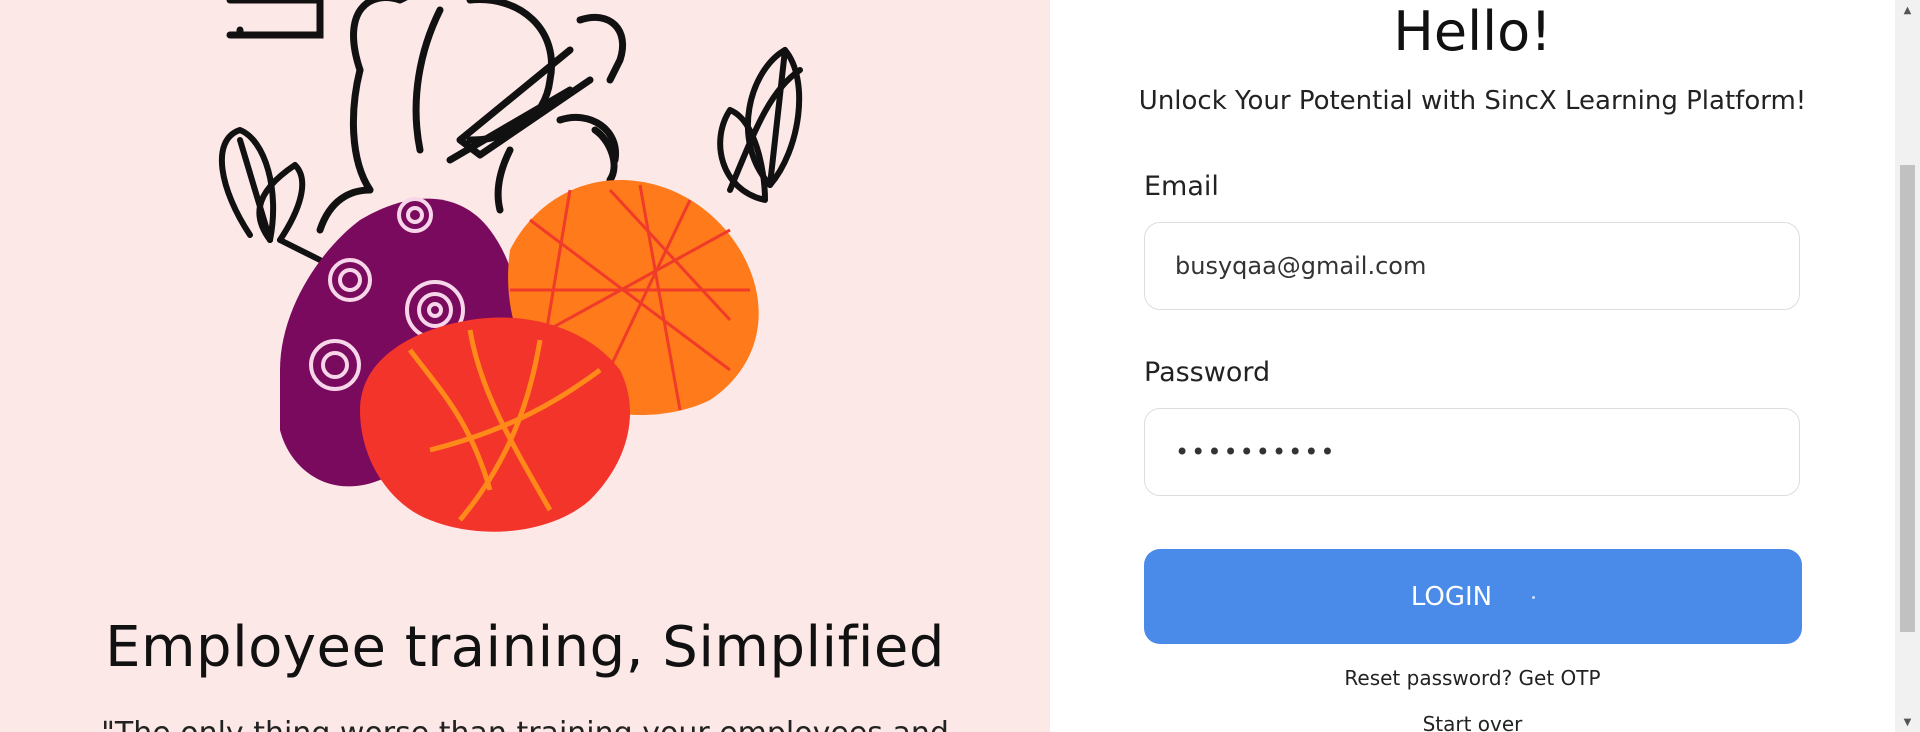 The height and width of the screenshot is (732, 1920). Describe the element at coordinates (1472, 452) in the screenshot. I see `password-field` at that location.